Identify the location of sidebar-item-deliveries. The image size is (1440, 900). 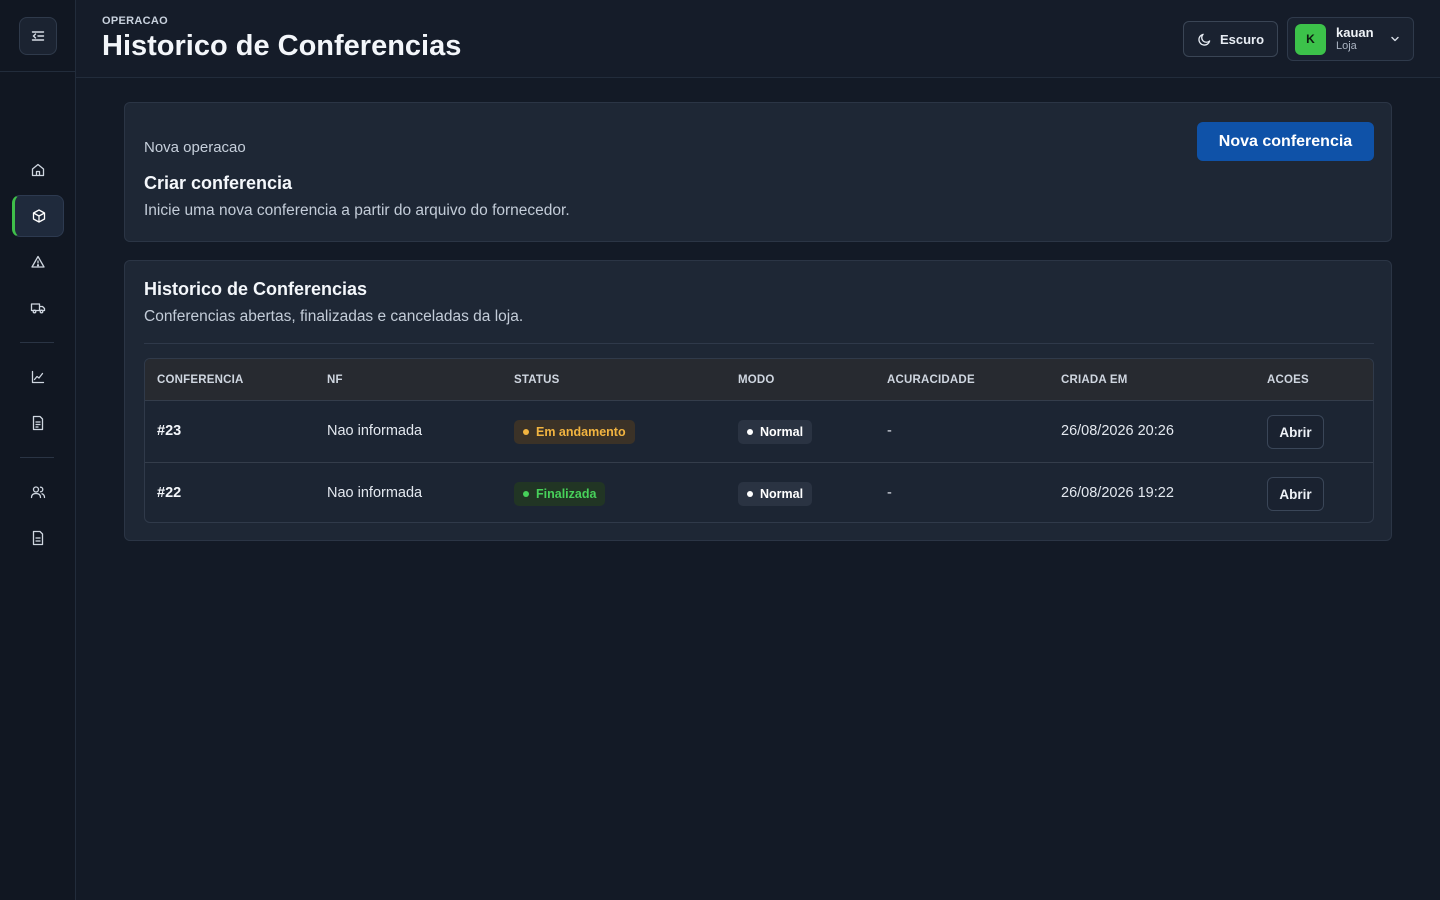
(38, 308).